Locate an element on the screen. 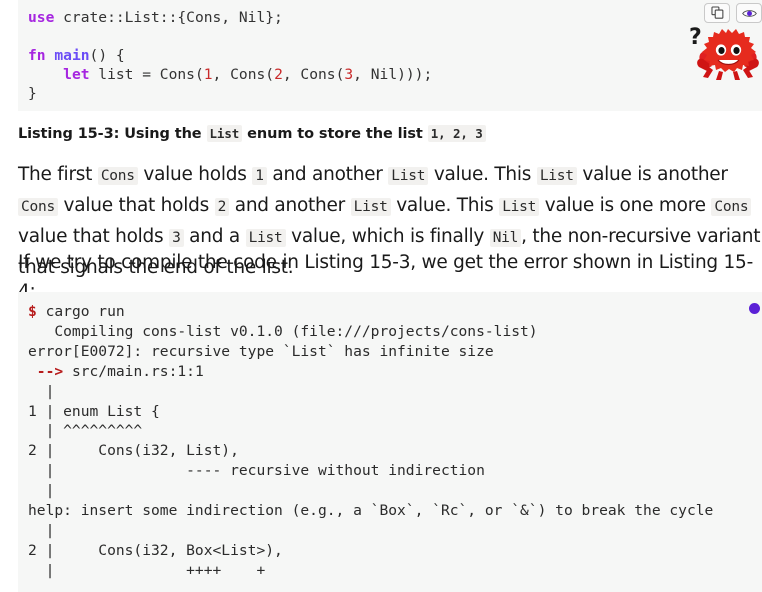 This screenshot has width=762, height=592. paragraph-1-inline-code-7: List is located at coordinates (556, 176).